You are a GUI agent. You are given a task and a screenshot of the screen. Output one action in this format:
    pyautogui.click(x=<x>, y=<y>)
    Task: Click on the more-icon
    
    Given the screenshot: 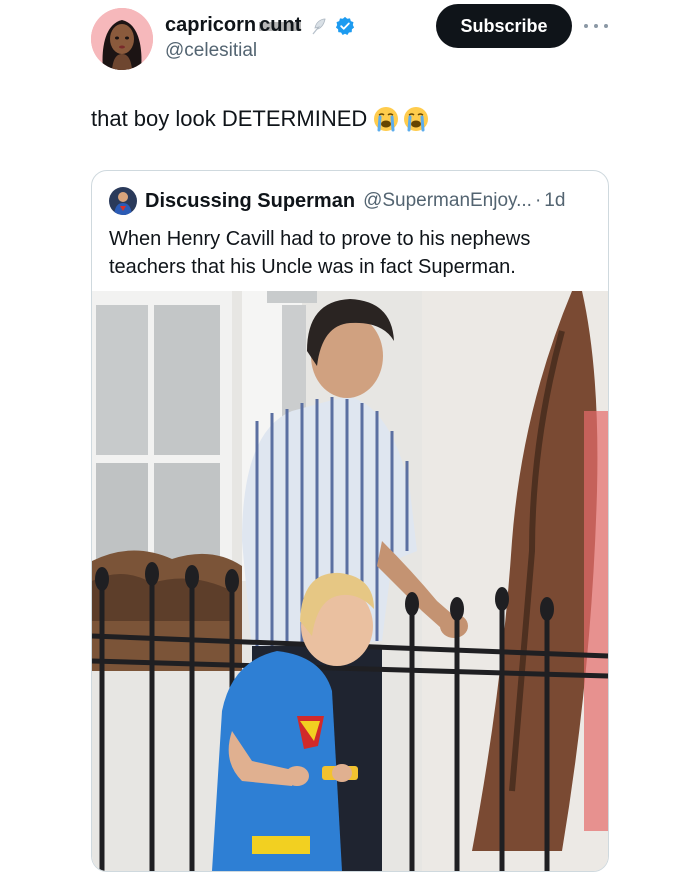 What is the action you would take?
    pyautogui.click(x=596, y=26)
    